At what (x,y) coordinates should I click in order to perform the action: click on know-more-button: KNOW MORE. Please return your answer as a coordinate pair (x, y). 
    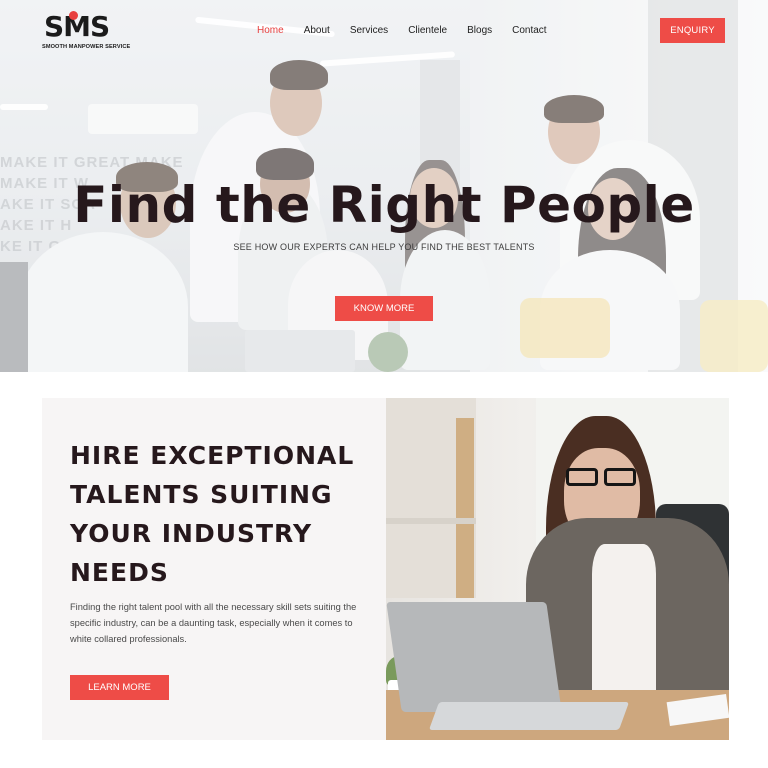
    Looking at the image, I should click on (384, 308).